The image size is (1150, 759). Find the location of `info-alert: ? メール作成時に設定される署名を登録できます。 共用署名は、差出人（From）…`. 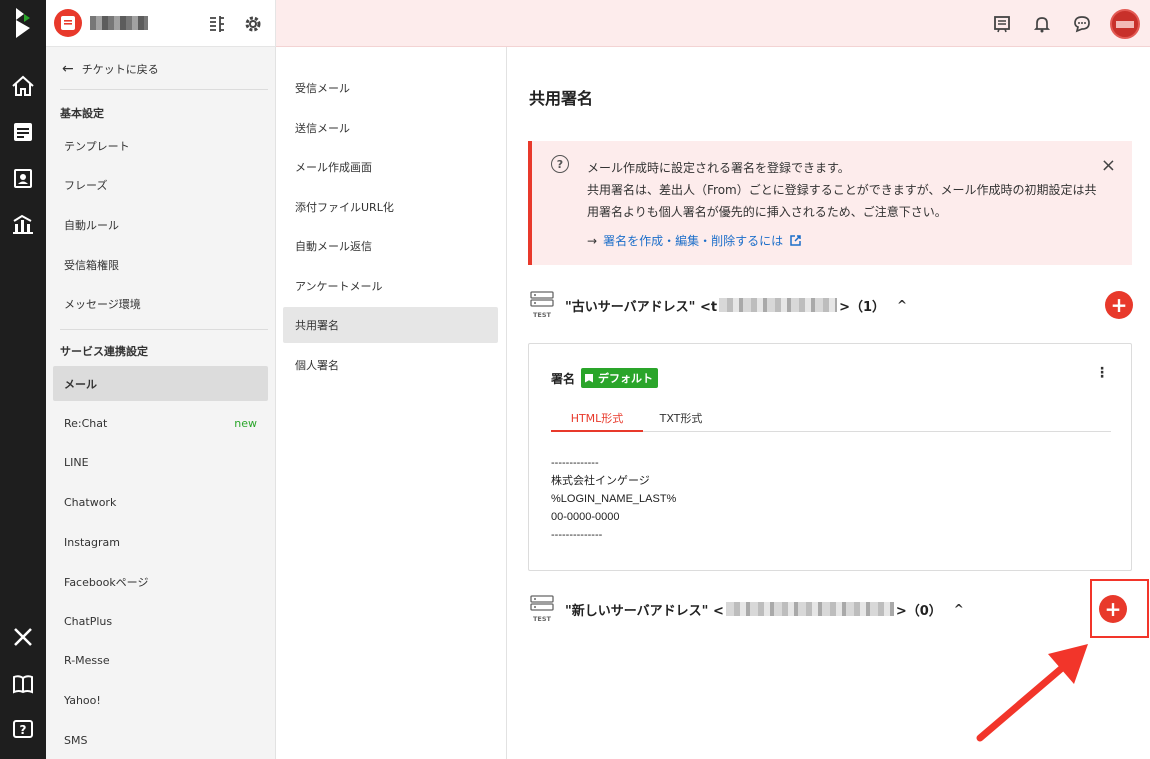

info-alert: ? メール作成時に設定される署名を登録できます。 共用署名は、差出人（From）… is located at coordinates (830, 203).